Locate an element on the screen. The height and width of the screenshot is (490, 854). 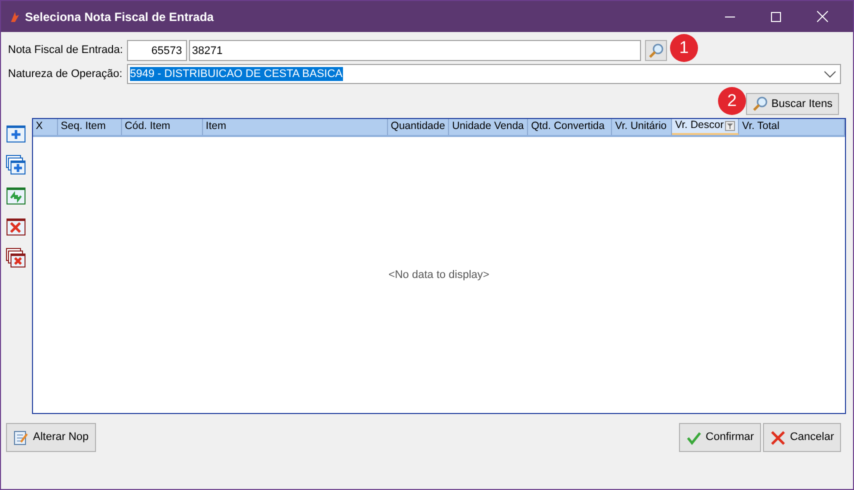
number-badge: 1 is located at coordinates (684, 48).